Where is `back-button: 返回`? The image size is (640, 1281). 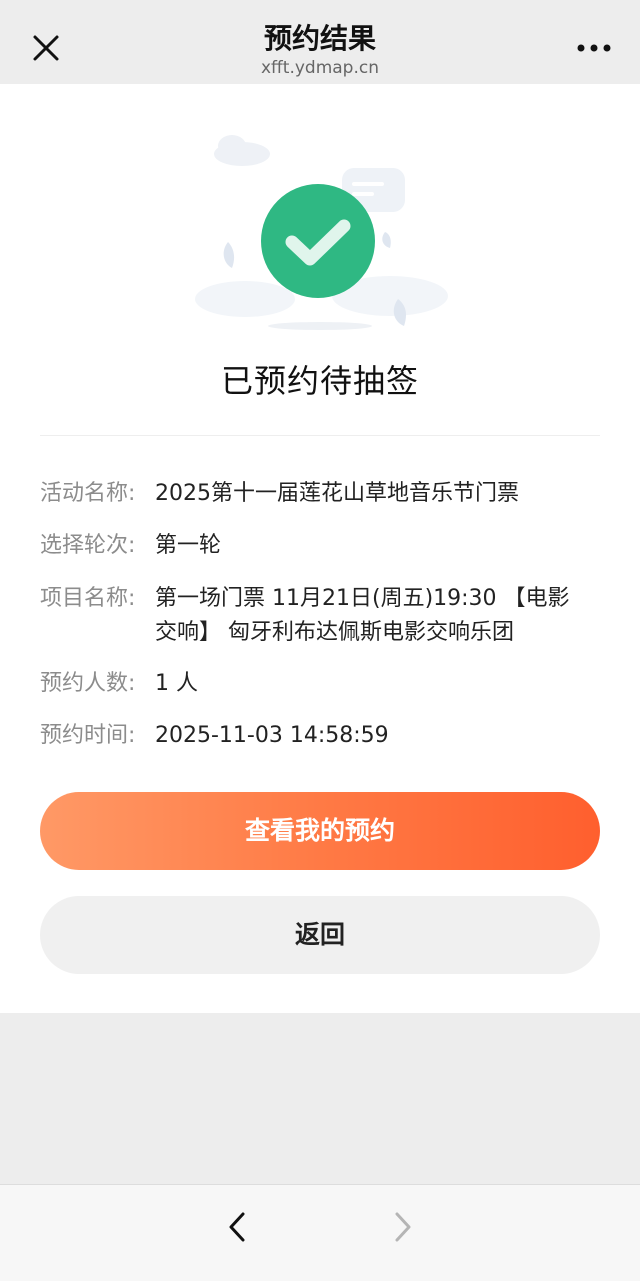 back-button: 返回 is located at coordinates (320, 935).